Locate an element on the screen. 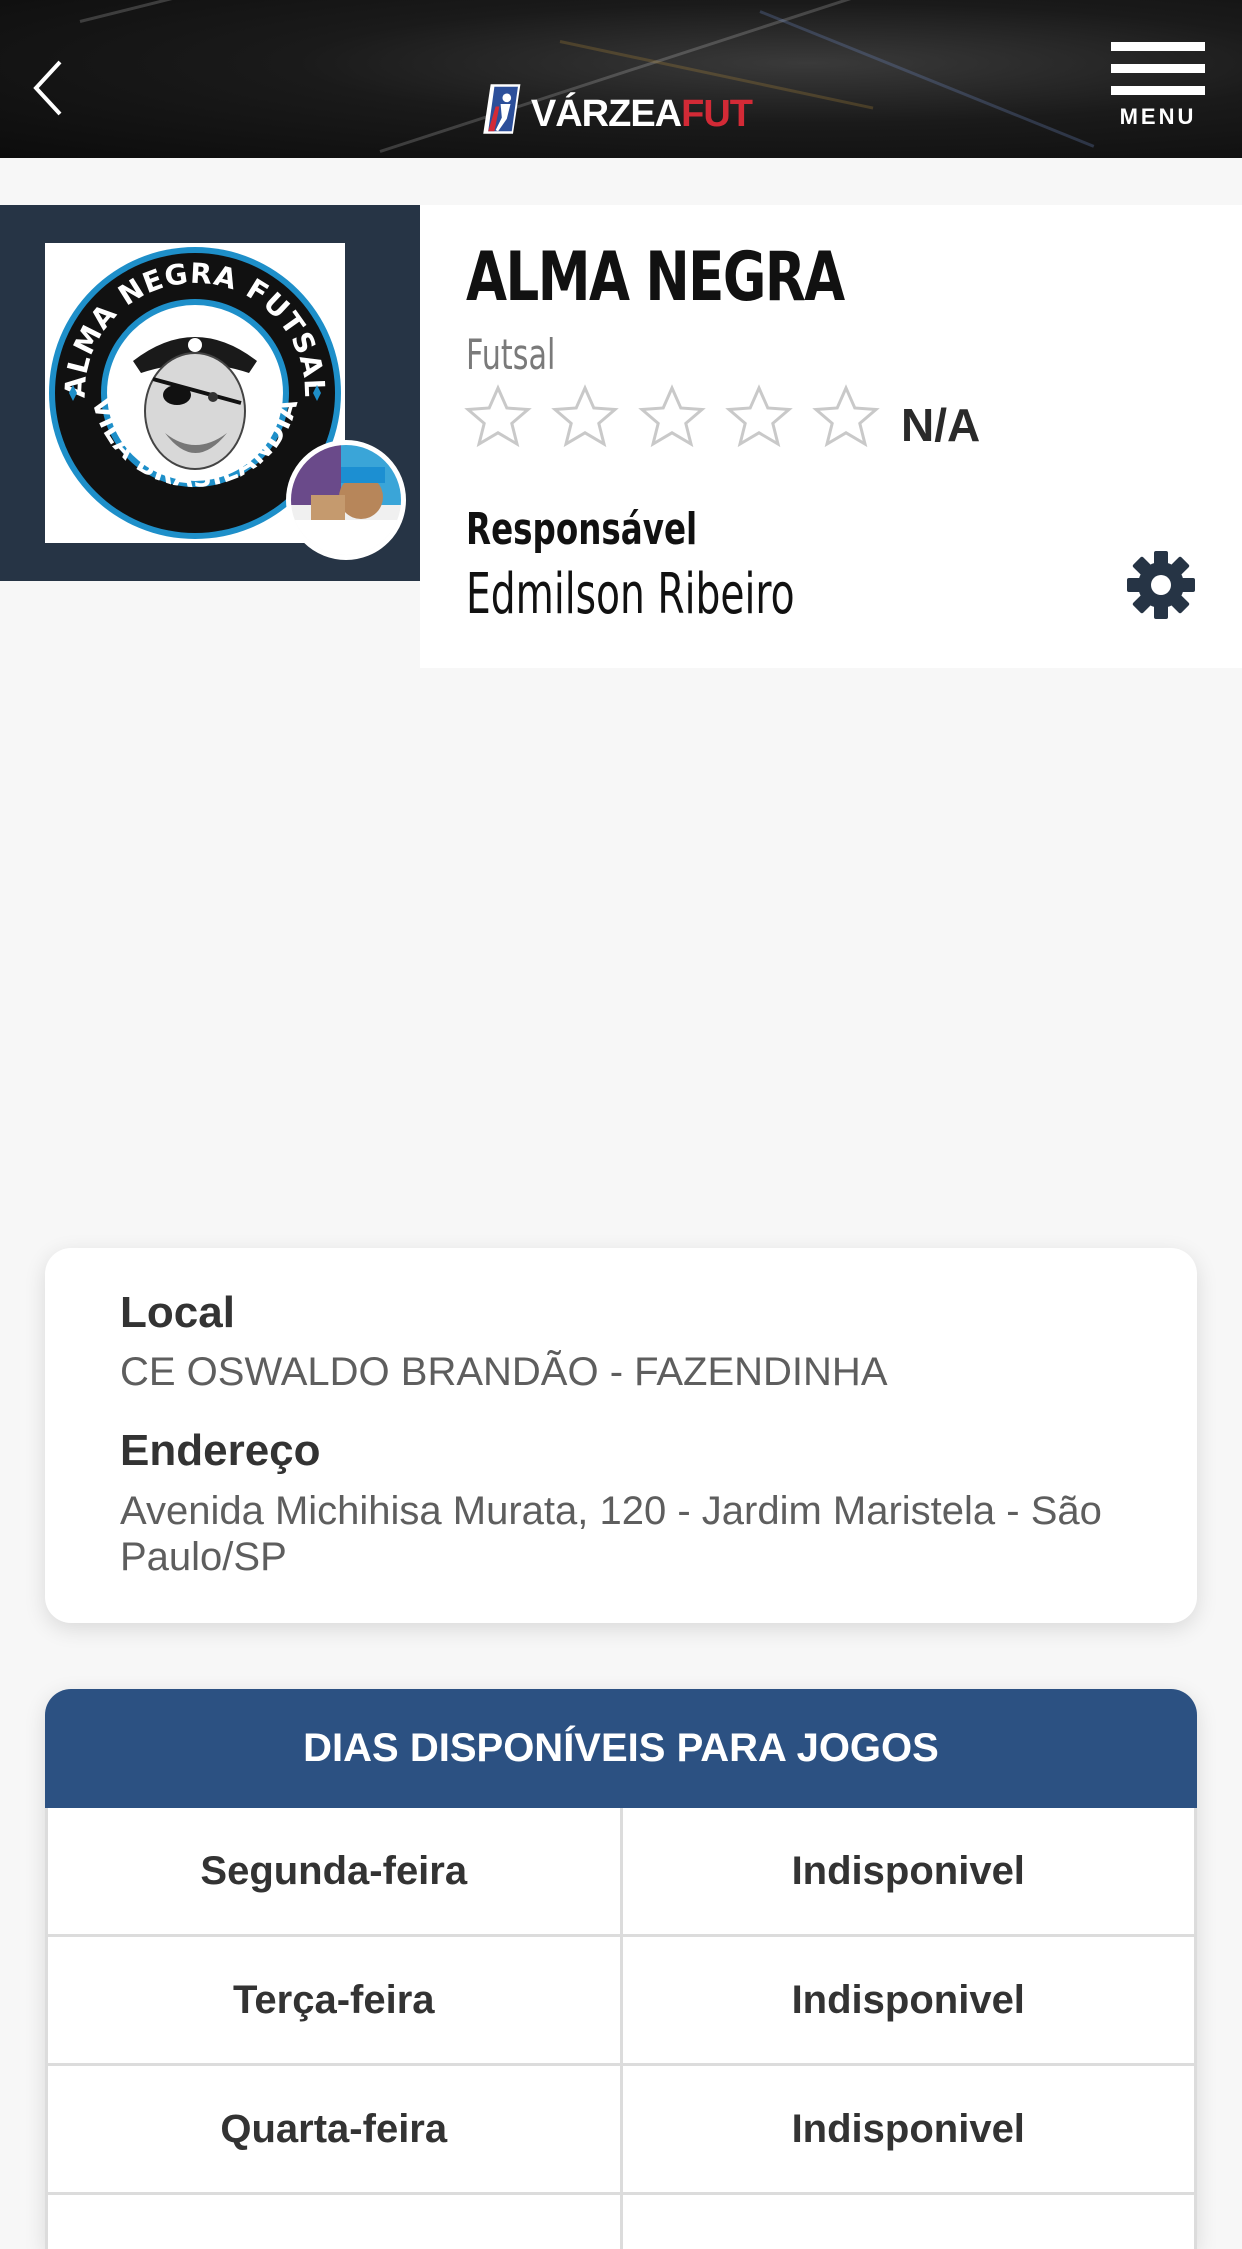  table-row is located at coordinates (621, 2222).